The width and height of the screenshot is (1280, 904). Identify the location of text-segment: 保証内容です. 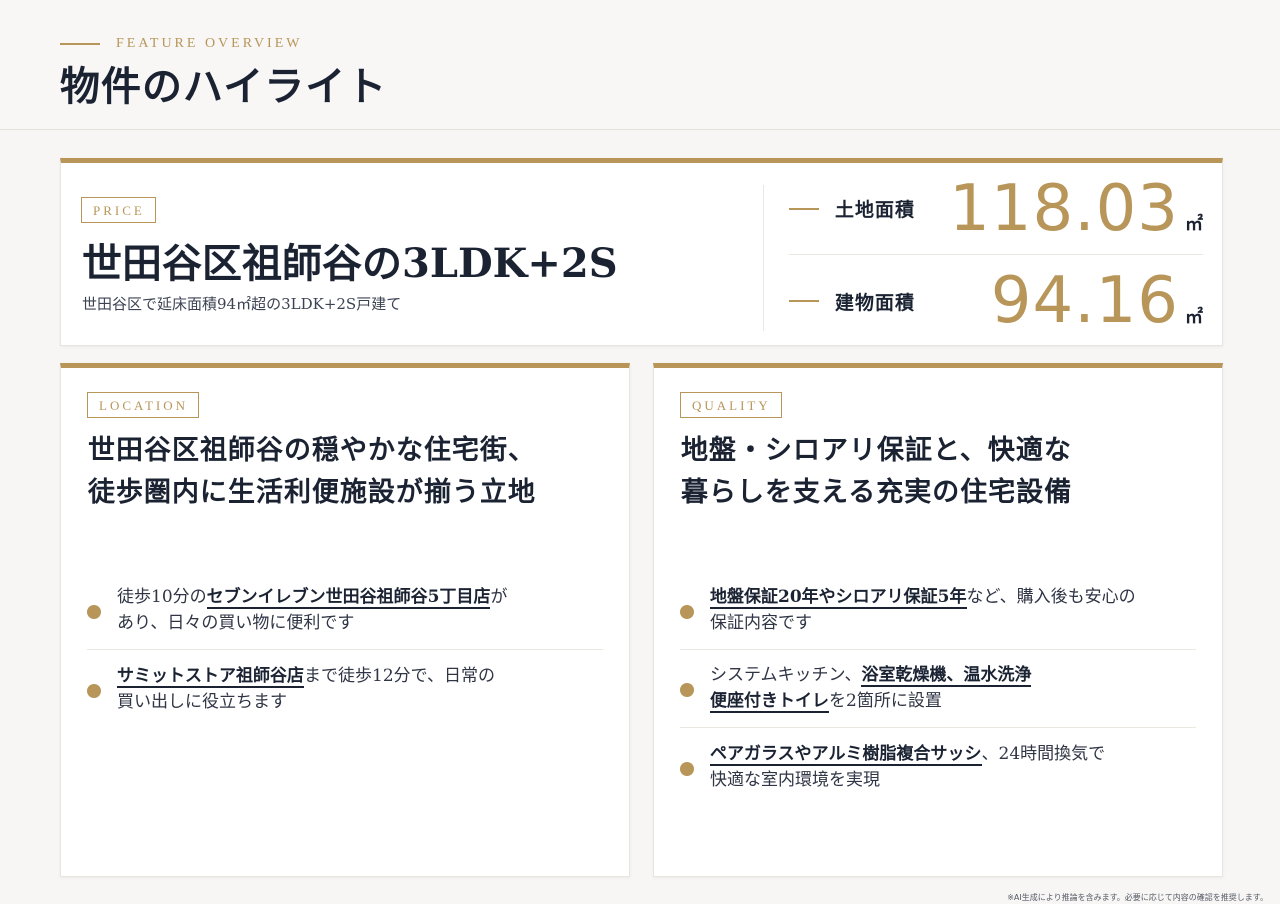
(761, 623).